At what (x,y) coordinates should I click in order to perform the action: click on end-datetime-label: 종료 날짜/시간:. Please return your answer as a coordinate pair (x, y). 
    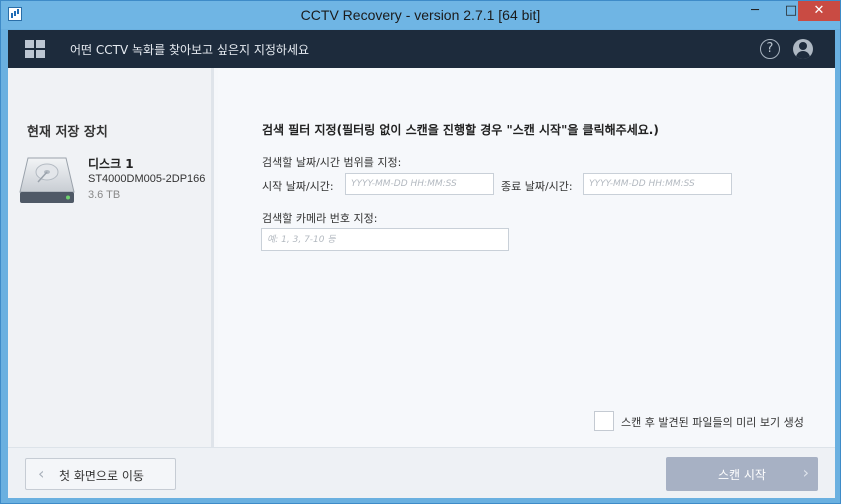
    Looking at the image, I should click on (537, 186).